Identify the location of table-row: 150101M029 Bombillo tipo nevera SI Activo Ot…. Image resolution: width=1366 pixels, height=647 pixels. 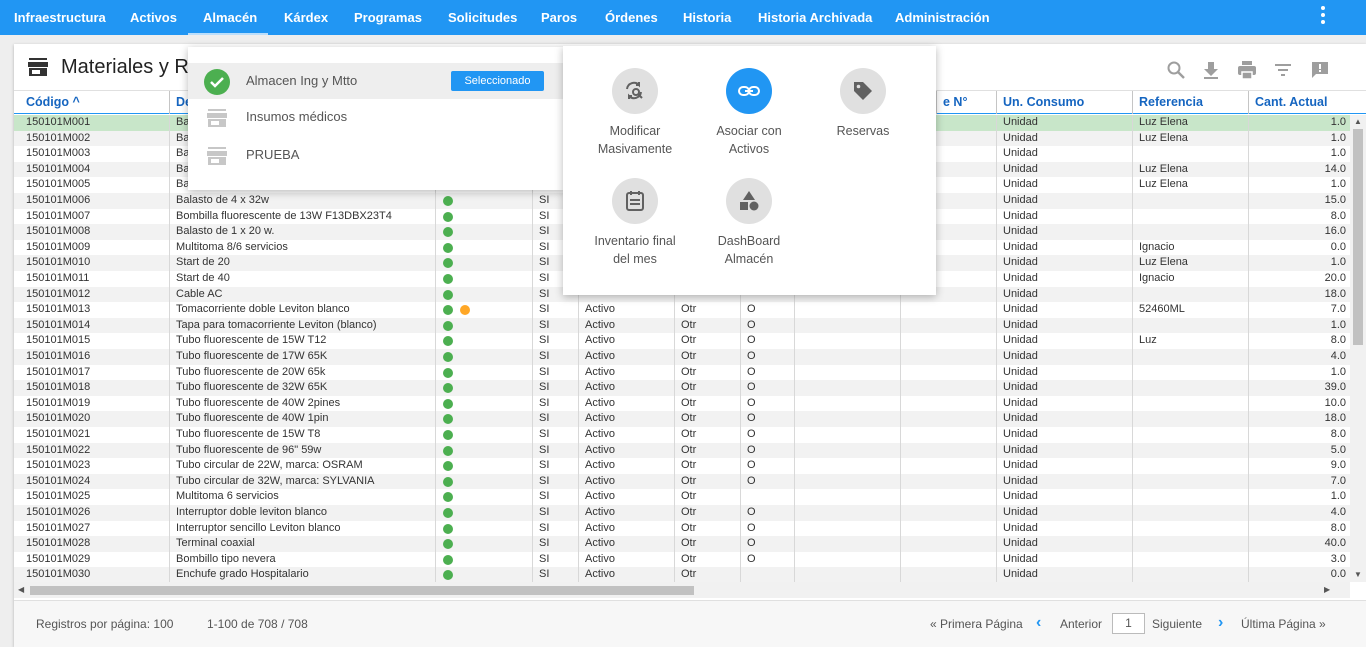
(682, 559).